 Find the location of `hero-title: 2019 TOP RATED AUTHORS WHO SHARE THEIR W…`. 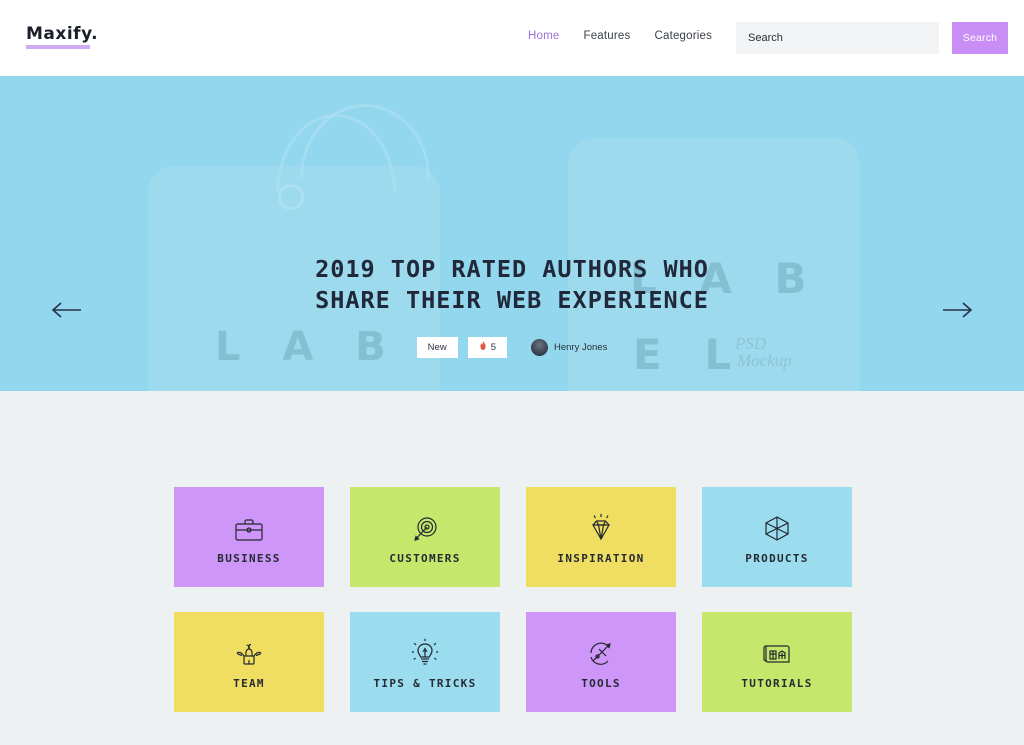

hero-title: 2019 TOP RATED AUTHORS WHO SHARE THEIR W… is located at coordinates (512, 285).